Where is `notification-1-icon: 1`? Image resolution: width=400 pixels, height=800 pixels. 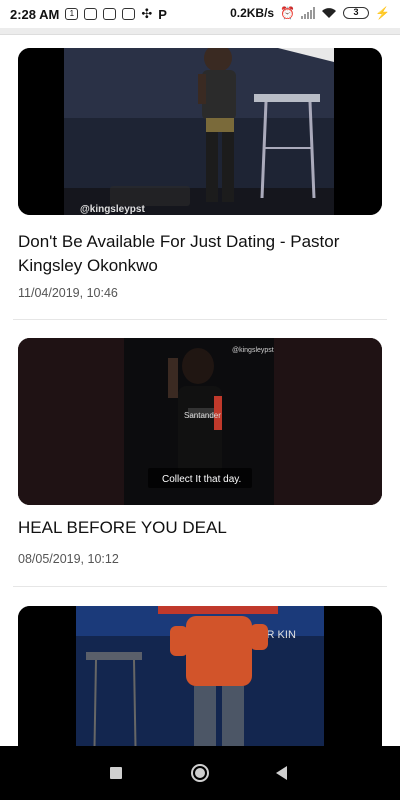 notification-1-icon: 1 is located at coordinates (72, 14).